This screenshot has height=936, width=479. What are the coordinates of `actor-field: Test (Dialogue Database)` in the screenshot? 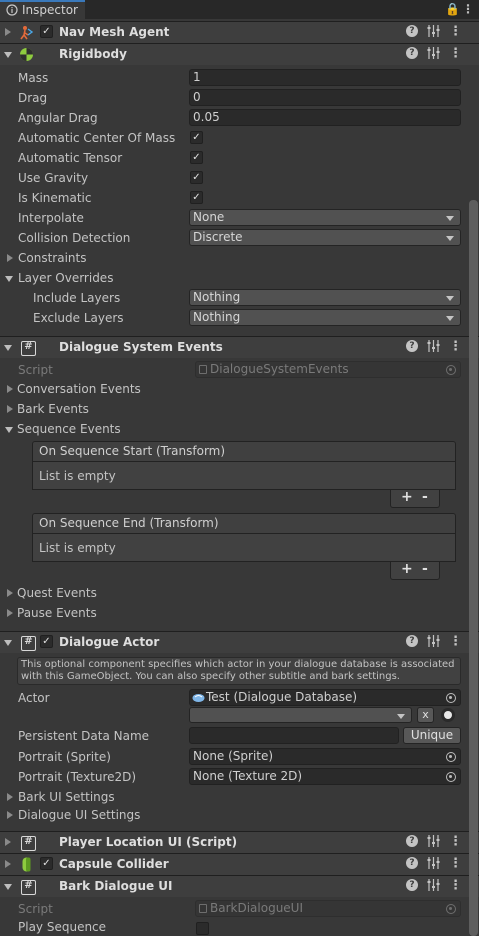 It's located at (325, 697).